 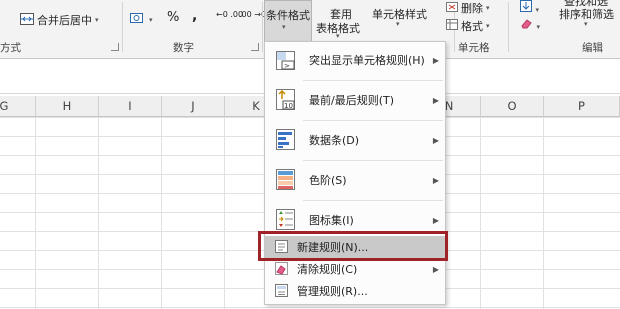 What do you see at coordinates (353, 246) in the screenshot?
I see `annotation-highlight-box` at bounding box center [353, 246].